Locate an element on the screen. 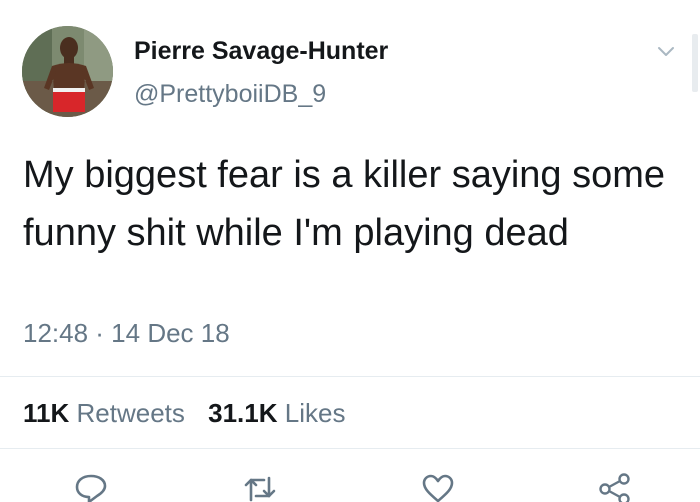 The width and height of the screenshot is (700, 502). avatar is located at coordinates (67, 71).